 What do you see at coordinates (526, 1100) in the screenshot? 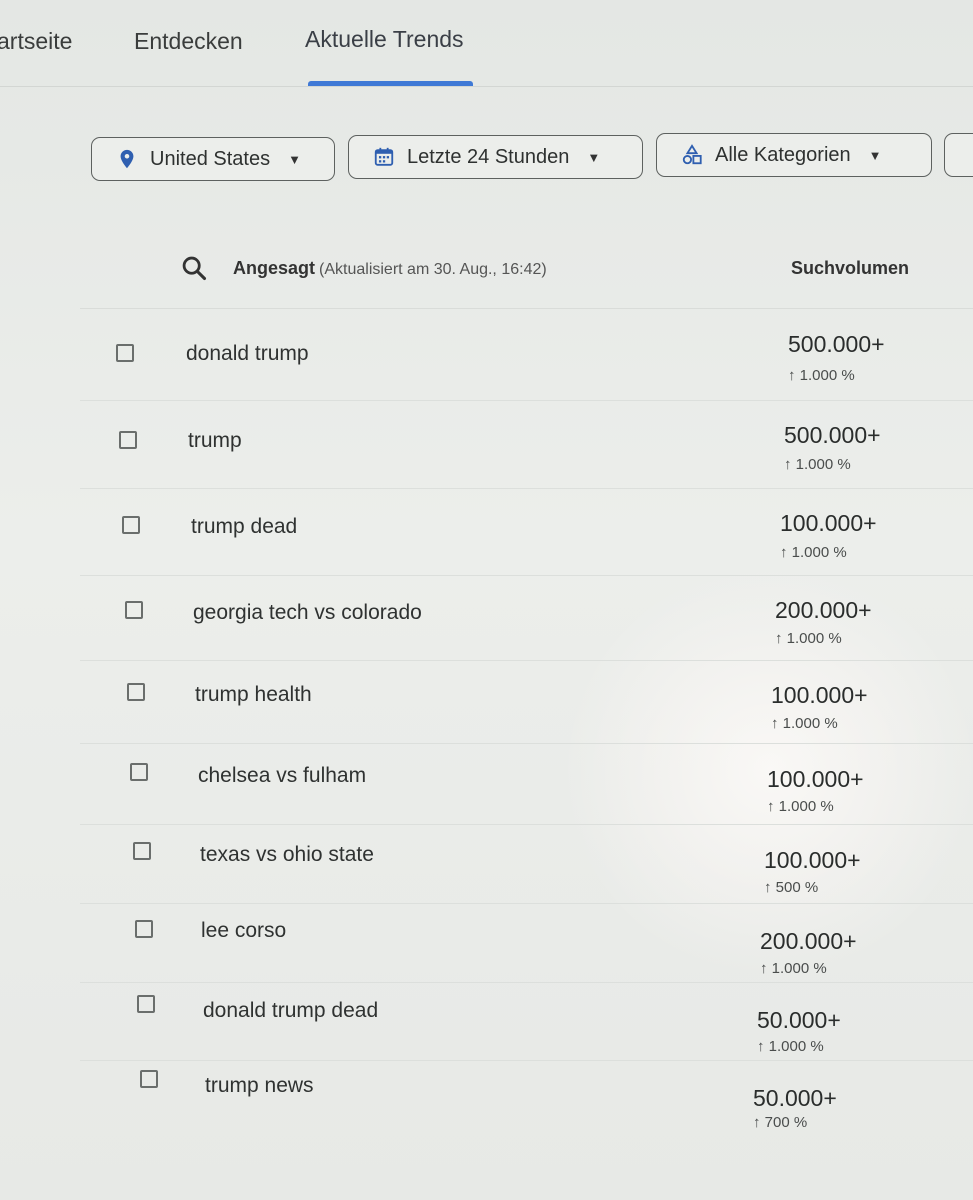
I see `table-row: trump news 50.000+ ↑ 700 %` at bounding box center [526, 1100].